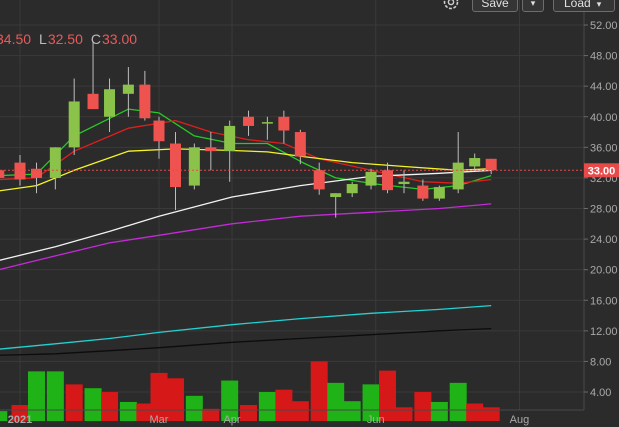  I want to click on load-button-label: Load, so click(577, 5).